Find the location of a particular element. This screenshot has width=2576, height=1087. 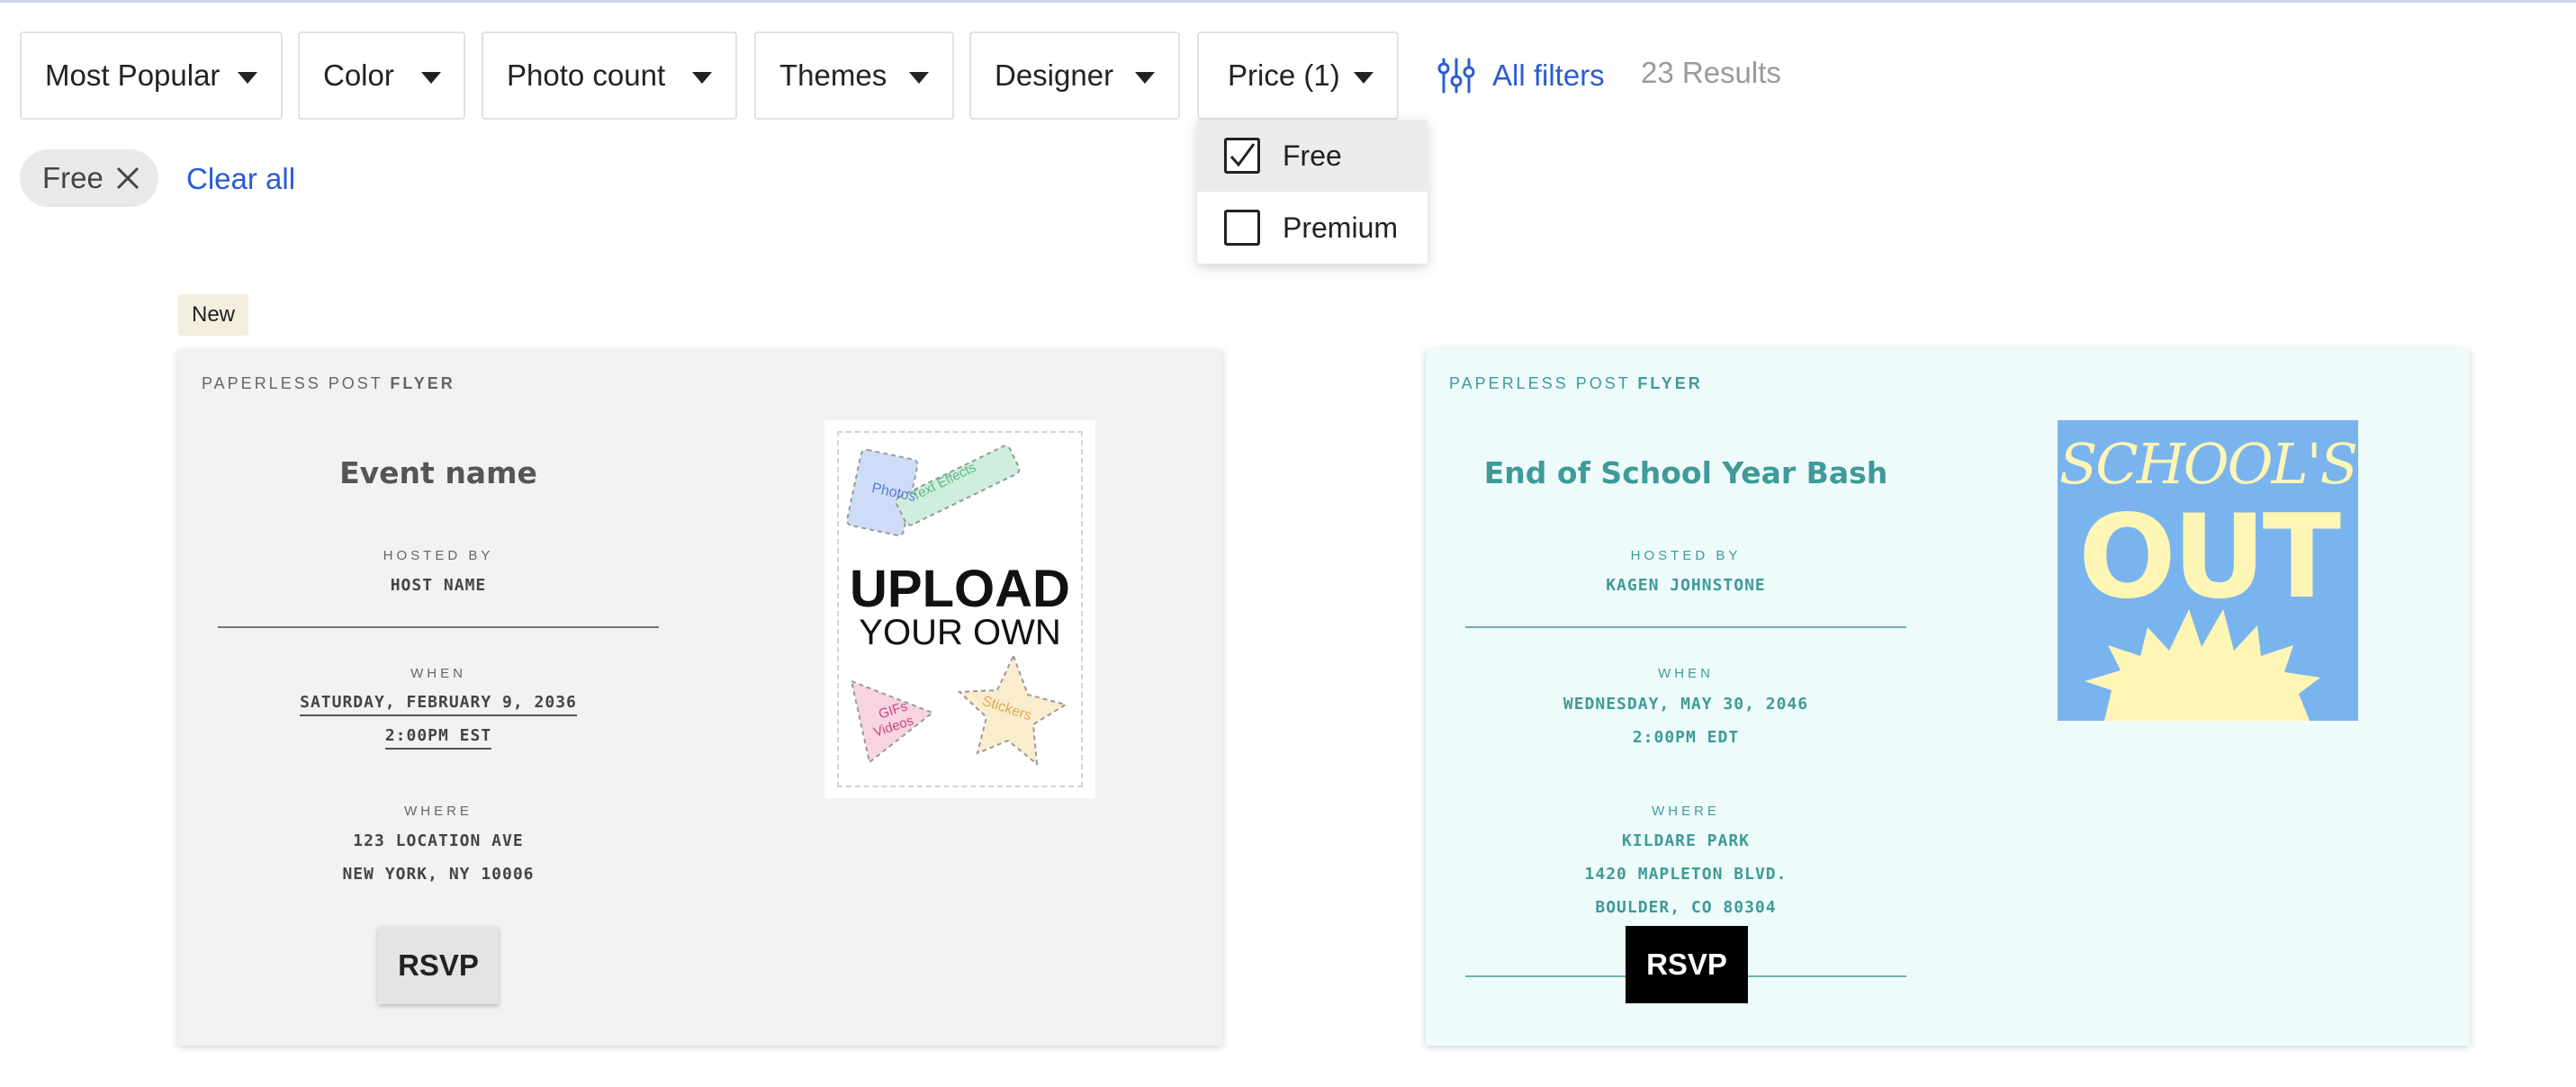

close-icon is located at coordinates (127, 178).